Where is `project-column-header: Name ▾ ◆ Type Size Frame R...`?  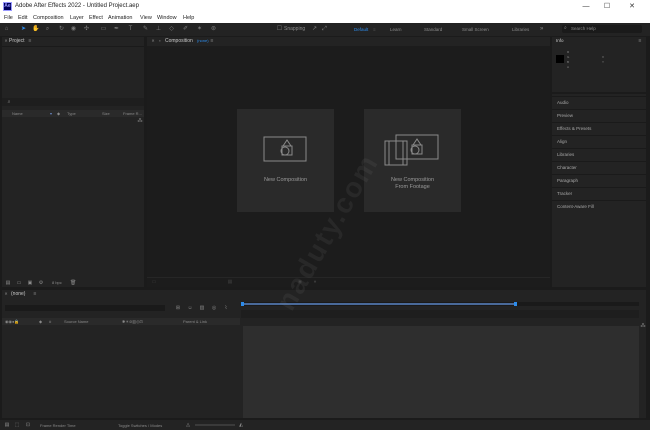
project-column-header: Name ▾ ◆ Type Size Frame R... is located at coordinates (73, 113).